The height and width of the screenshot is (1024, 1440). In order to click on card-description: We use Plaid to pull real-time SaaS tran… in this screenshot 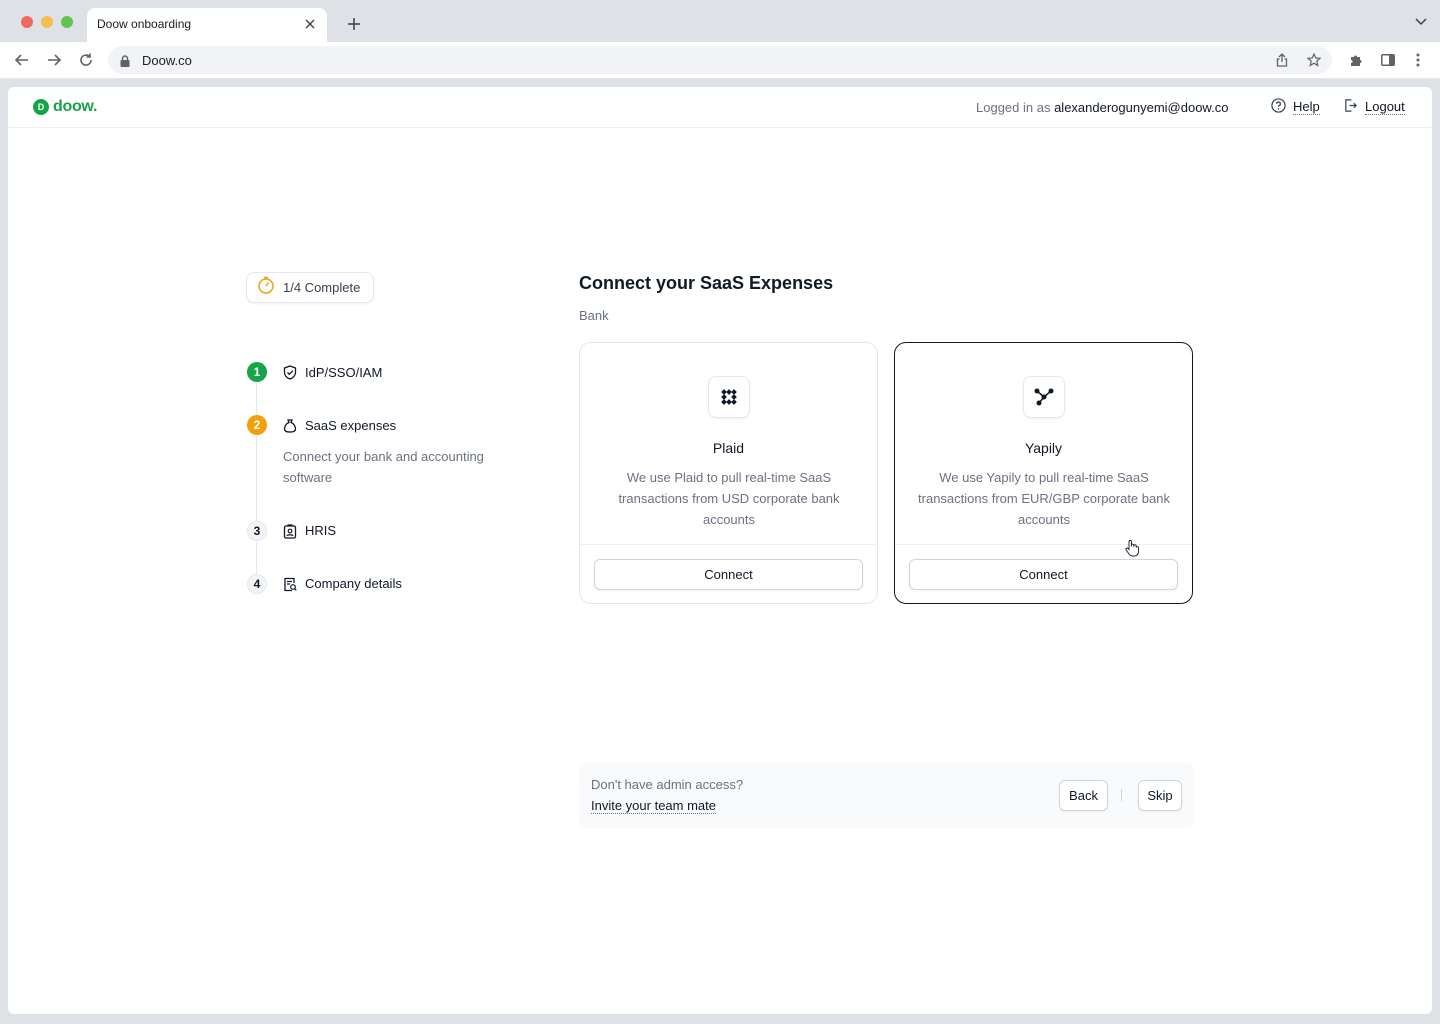, I will do `click(729, 498)`.